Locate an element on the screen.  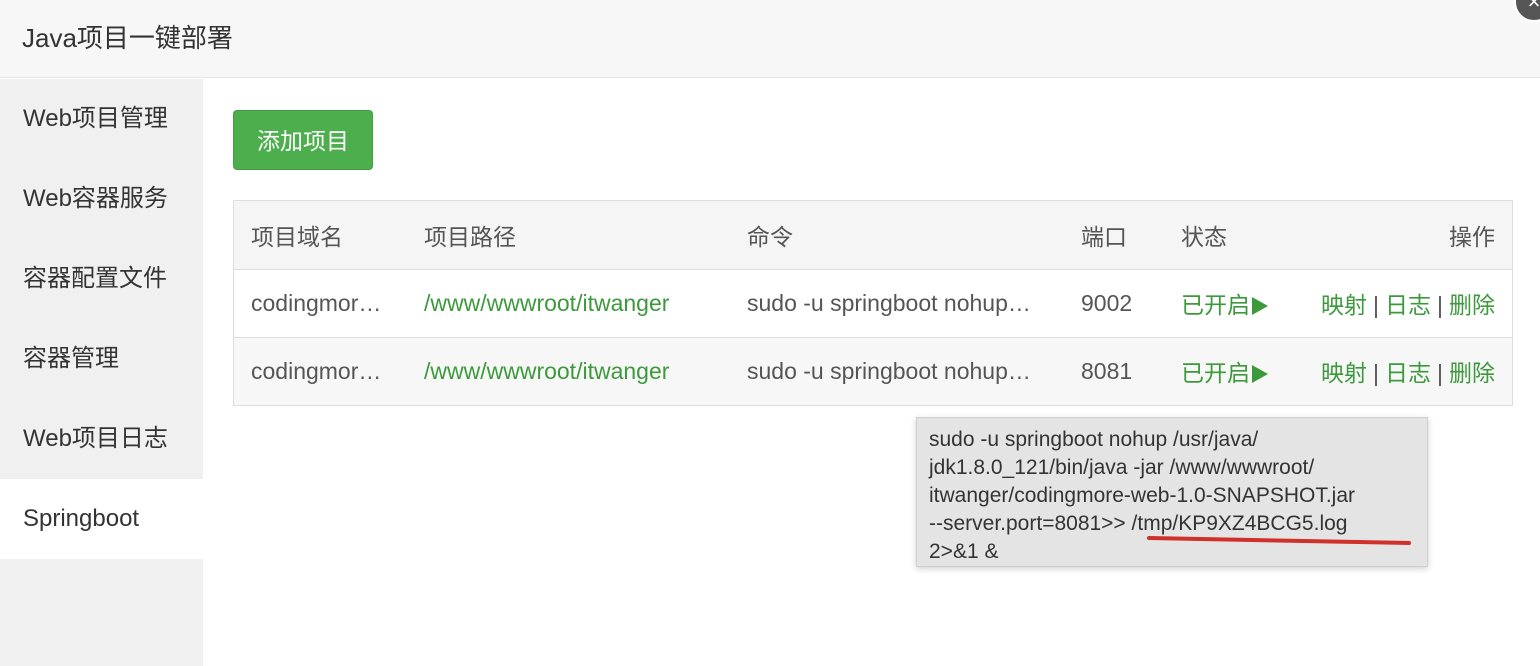
header-path: 项目路径 is located at coordinates (470, 236).